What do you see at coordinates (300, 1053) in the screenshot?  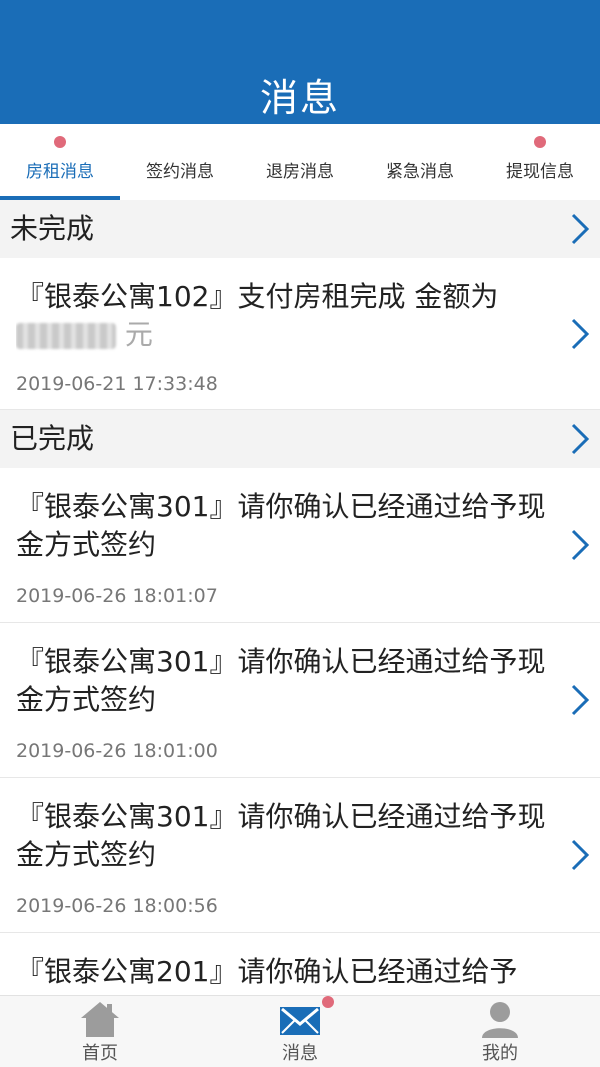 I see `tabbar-label: 消息` at bounding box center [300, 1053].